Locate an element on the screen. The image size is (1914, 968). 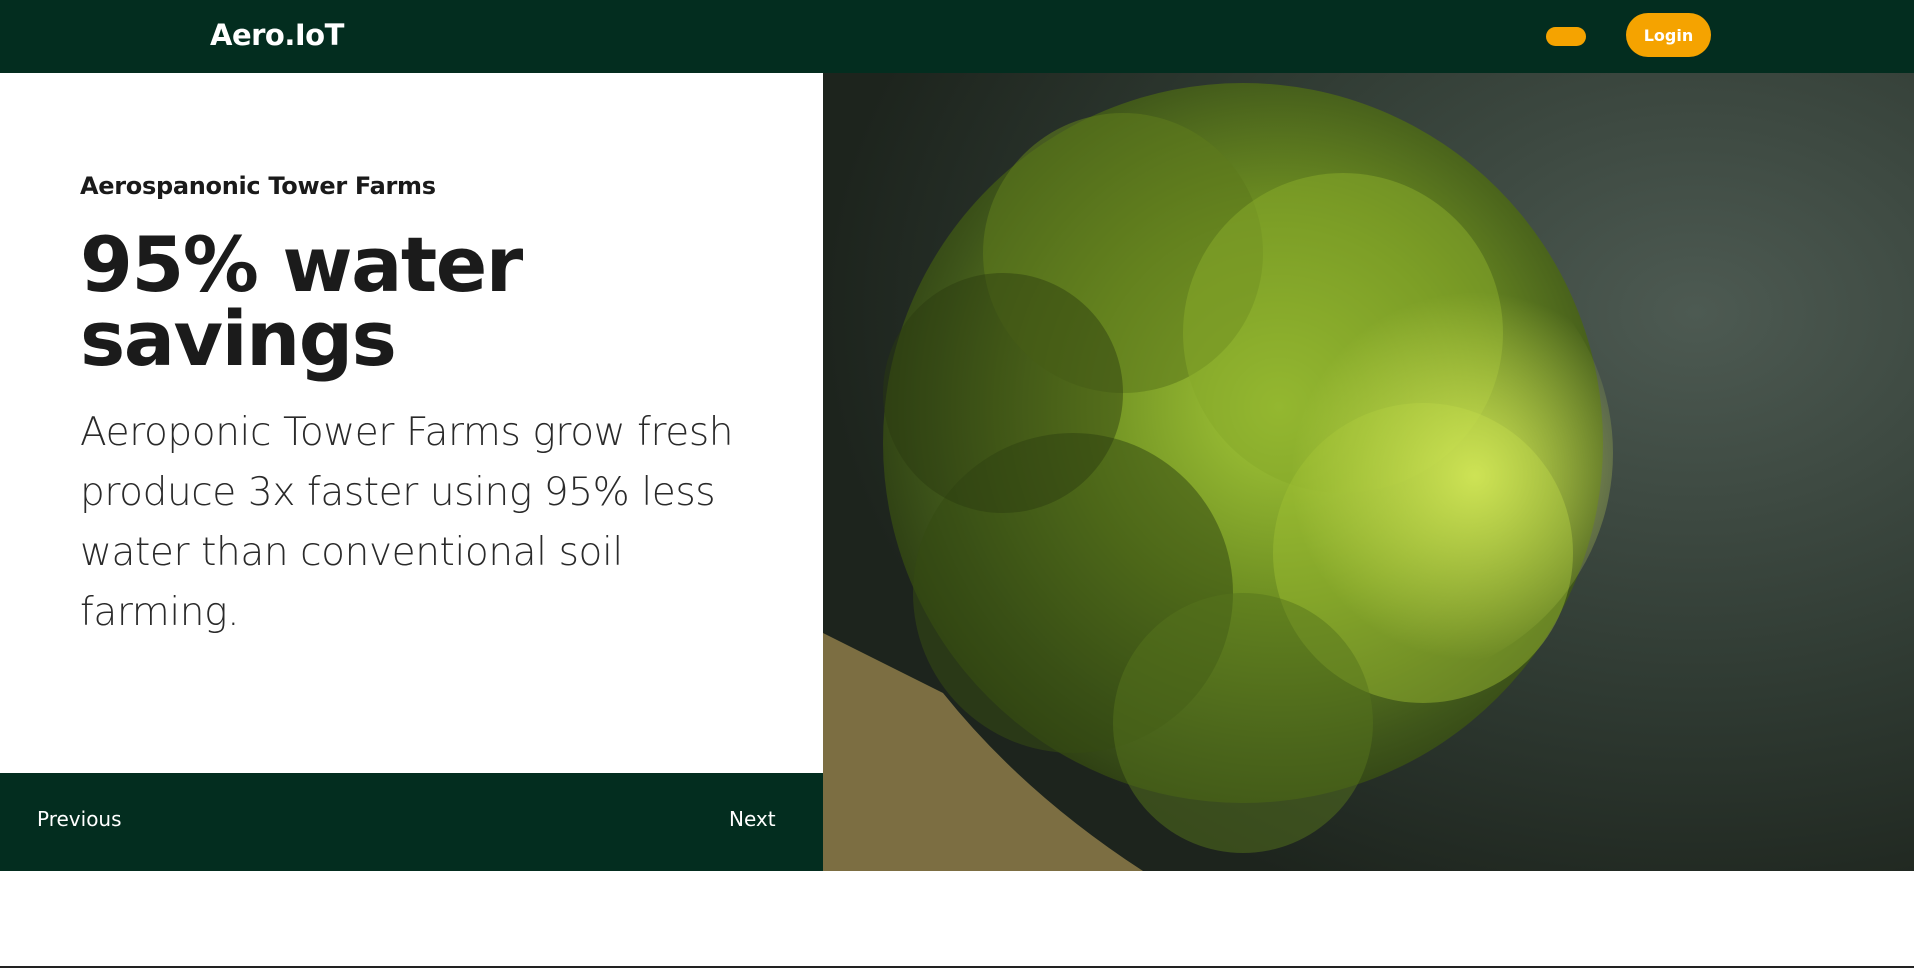
login-button: Login is located at coordinates (1668, 35).